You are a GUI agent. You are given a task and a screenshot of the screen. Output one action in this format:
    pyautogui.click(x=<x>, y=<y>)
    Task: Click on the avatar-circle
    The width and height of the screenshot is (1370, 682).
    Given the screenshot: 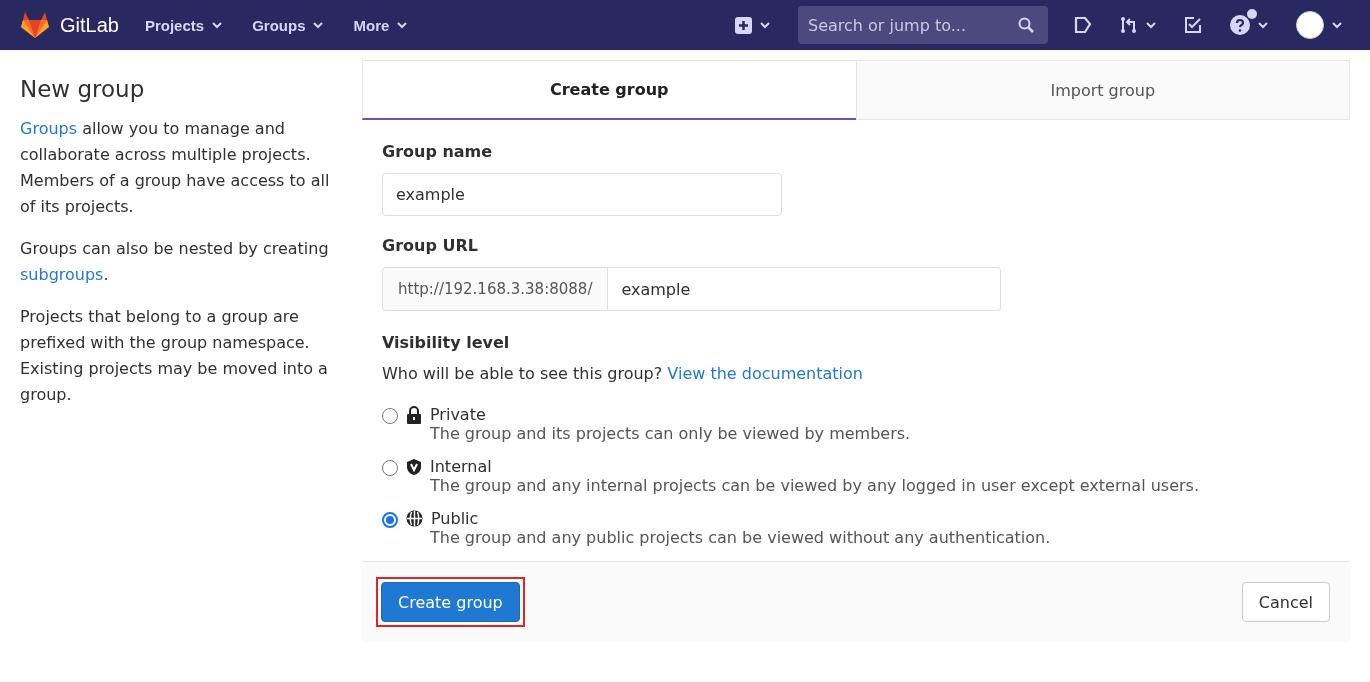 What is the action you would take?
    pyautogui.click(x=1310, y=25)
    